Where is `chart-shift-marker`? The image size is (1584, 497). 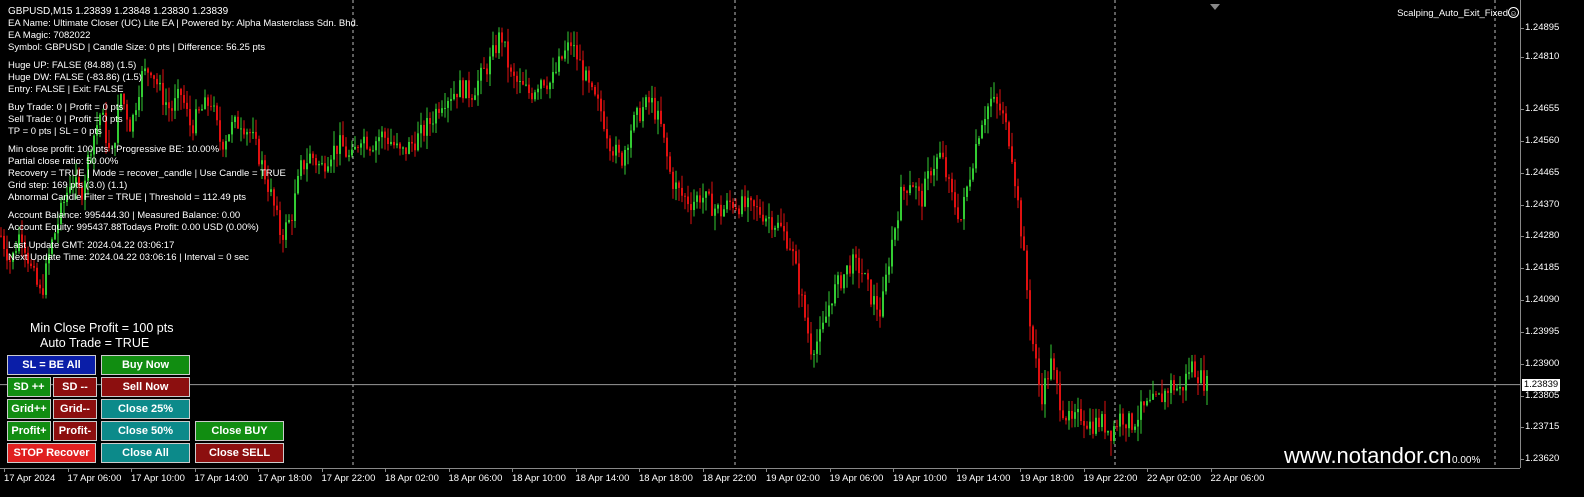
chart-shift-marker is located at coordinates (1215, 7).